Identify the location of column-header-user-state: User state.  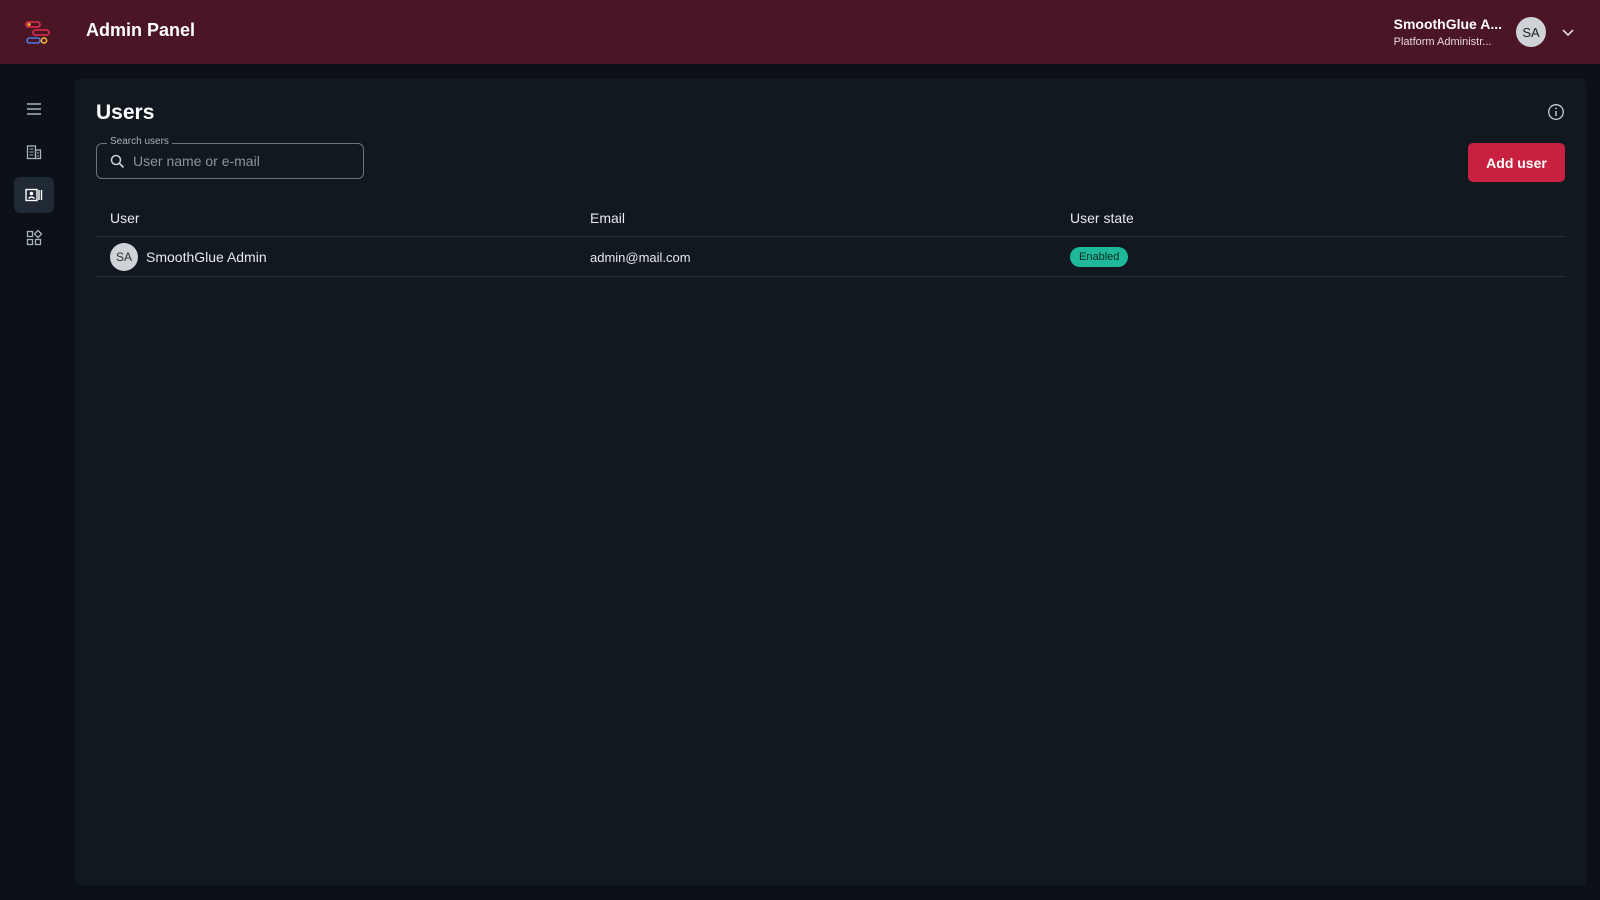
(1102, 218).